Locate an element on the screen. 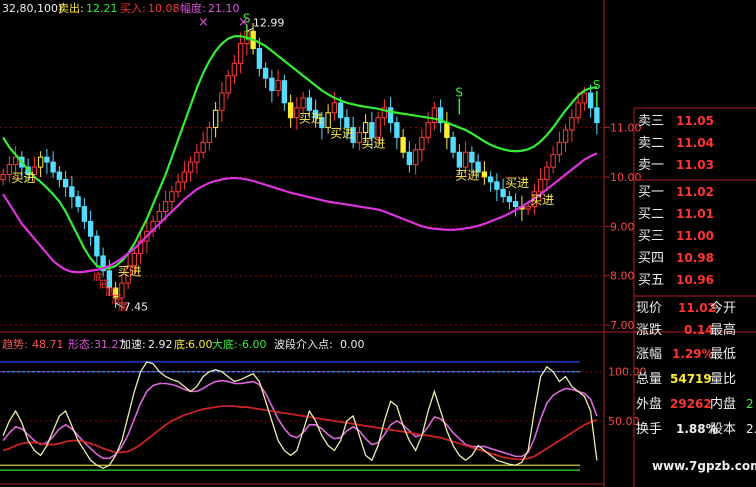 The image size is (756, 487). osc-label-4: 底: is located at coordinates (181, 344).